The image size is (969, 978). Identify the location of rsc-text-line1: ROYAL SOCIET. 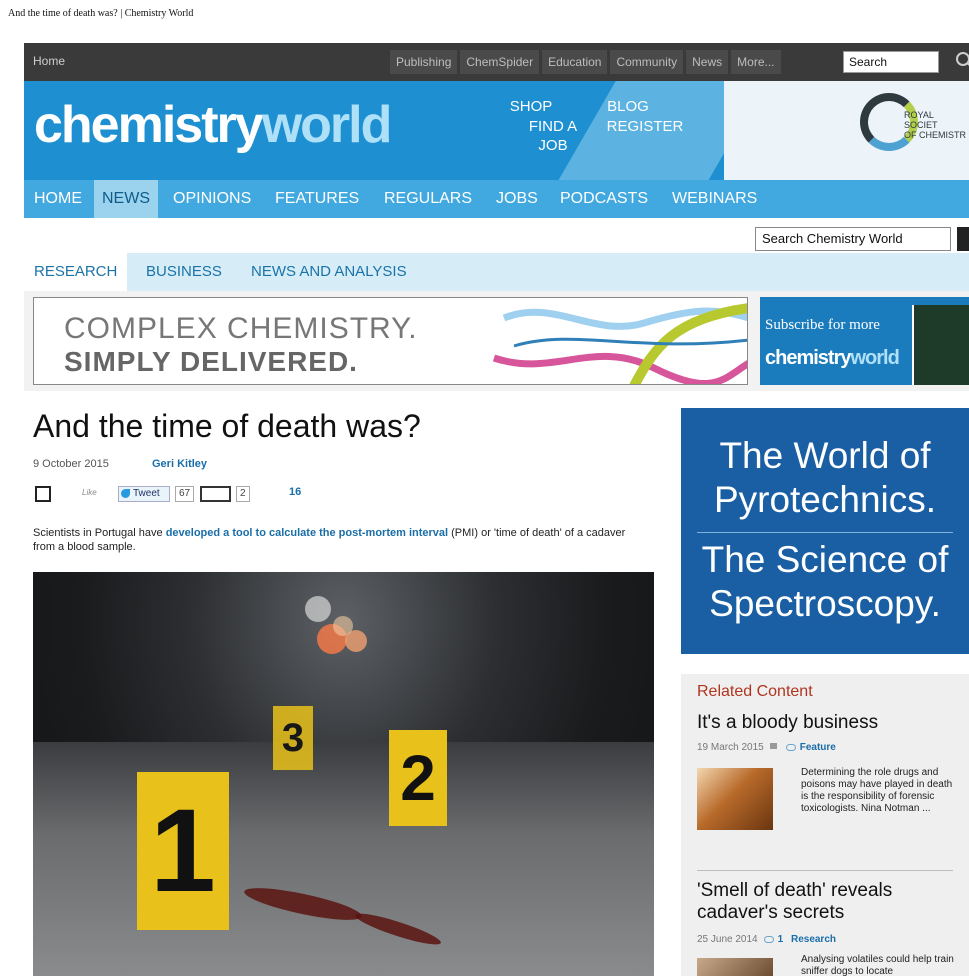
(921, 120).